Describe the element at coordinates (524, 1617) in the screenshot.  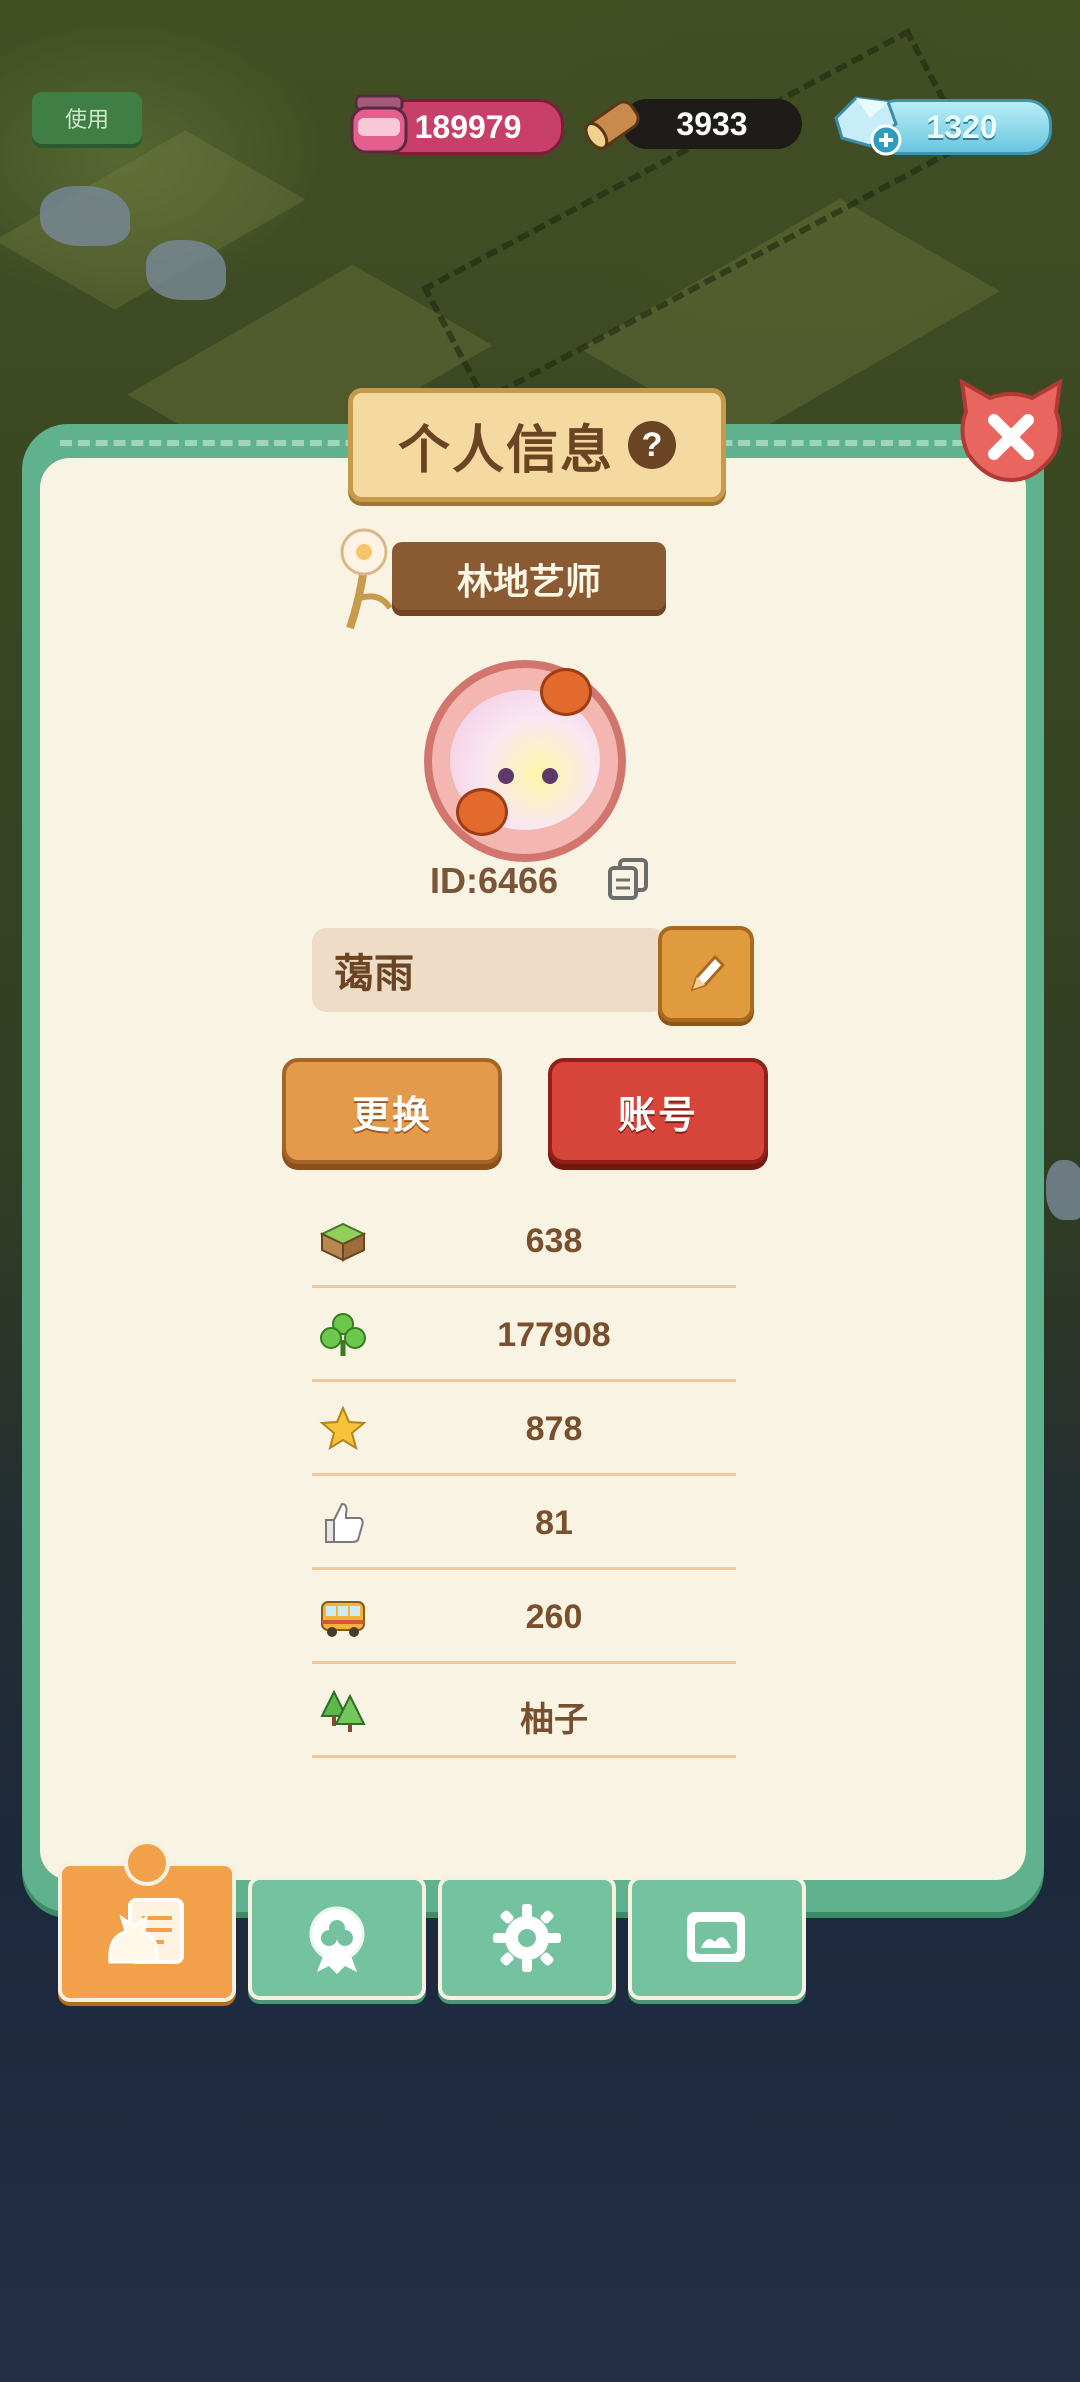
I see `stat-row-bus: 260` at that location.